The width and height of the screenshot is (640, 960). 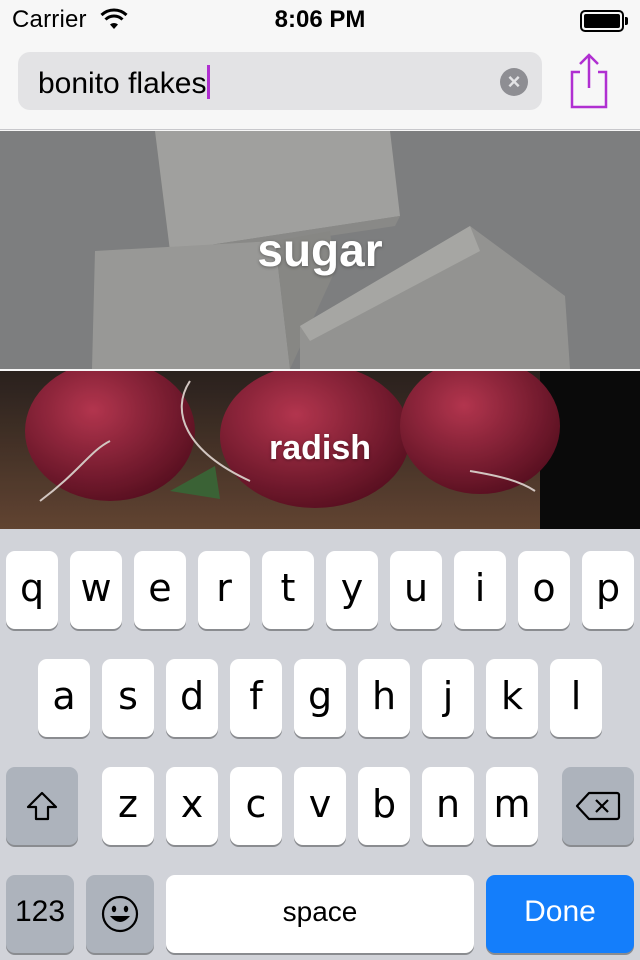 What do you see at coordinates (544, 590) in the screenshot?
I see `key-o: o` at bounding box center [544, 590].